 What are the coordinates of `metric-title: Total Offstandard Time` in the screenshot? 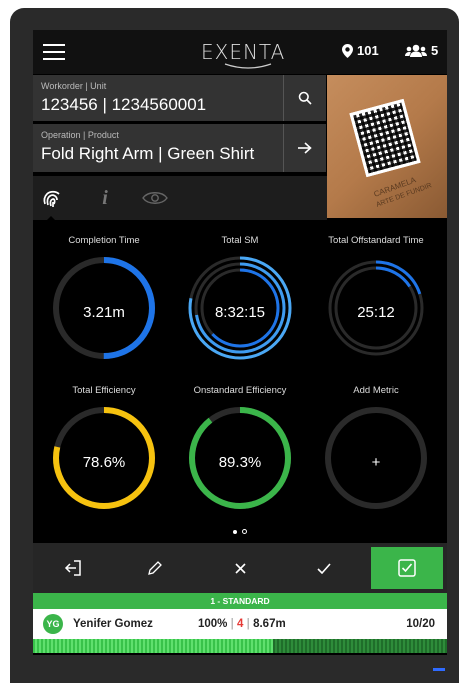 It's located at (376, 240).